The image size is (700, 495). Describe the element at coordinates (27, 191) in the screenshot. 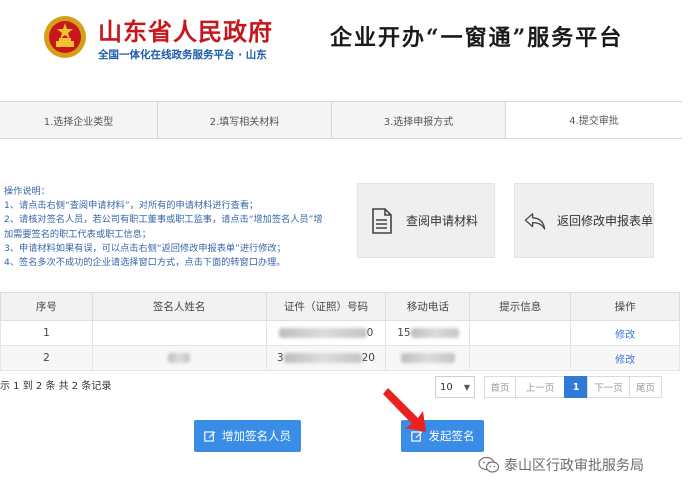

I see `instructions-title: 操作说明：` at that location.